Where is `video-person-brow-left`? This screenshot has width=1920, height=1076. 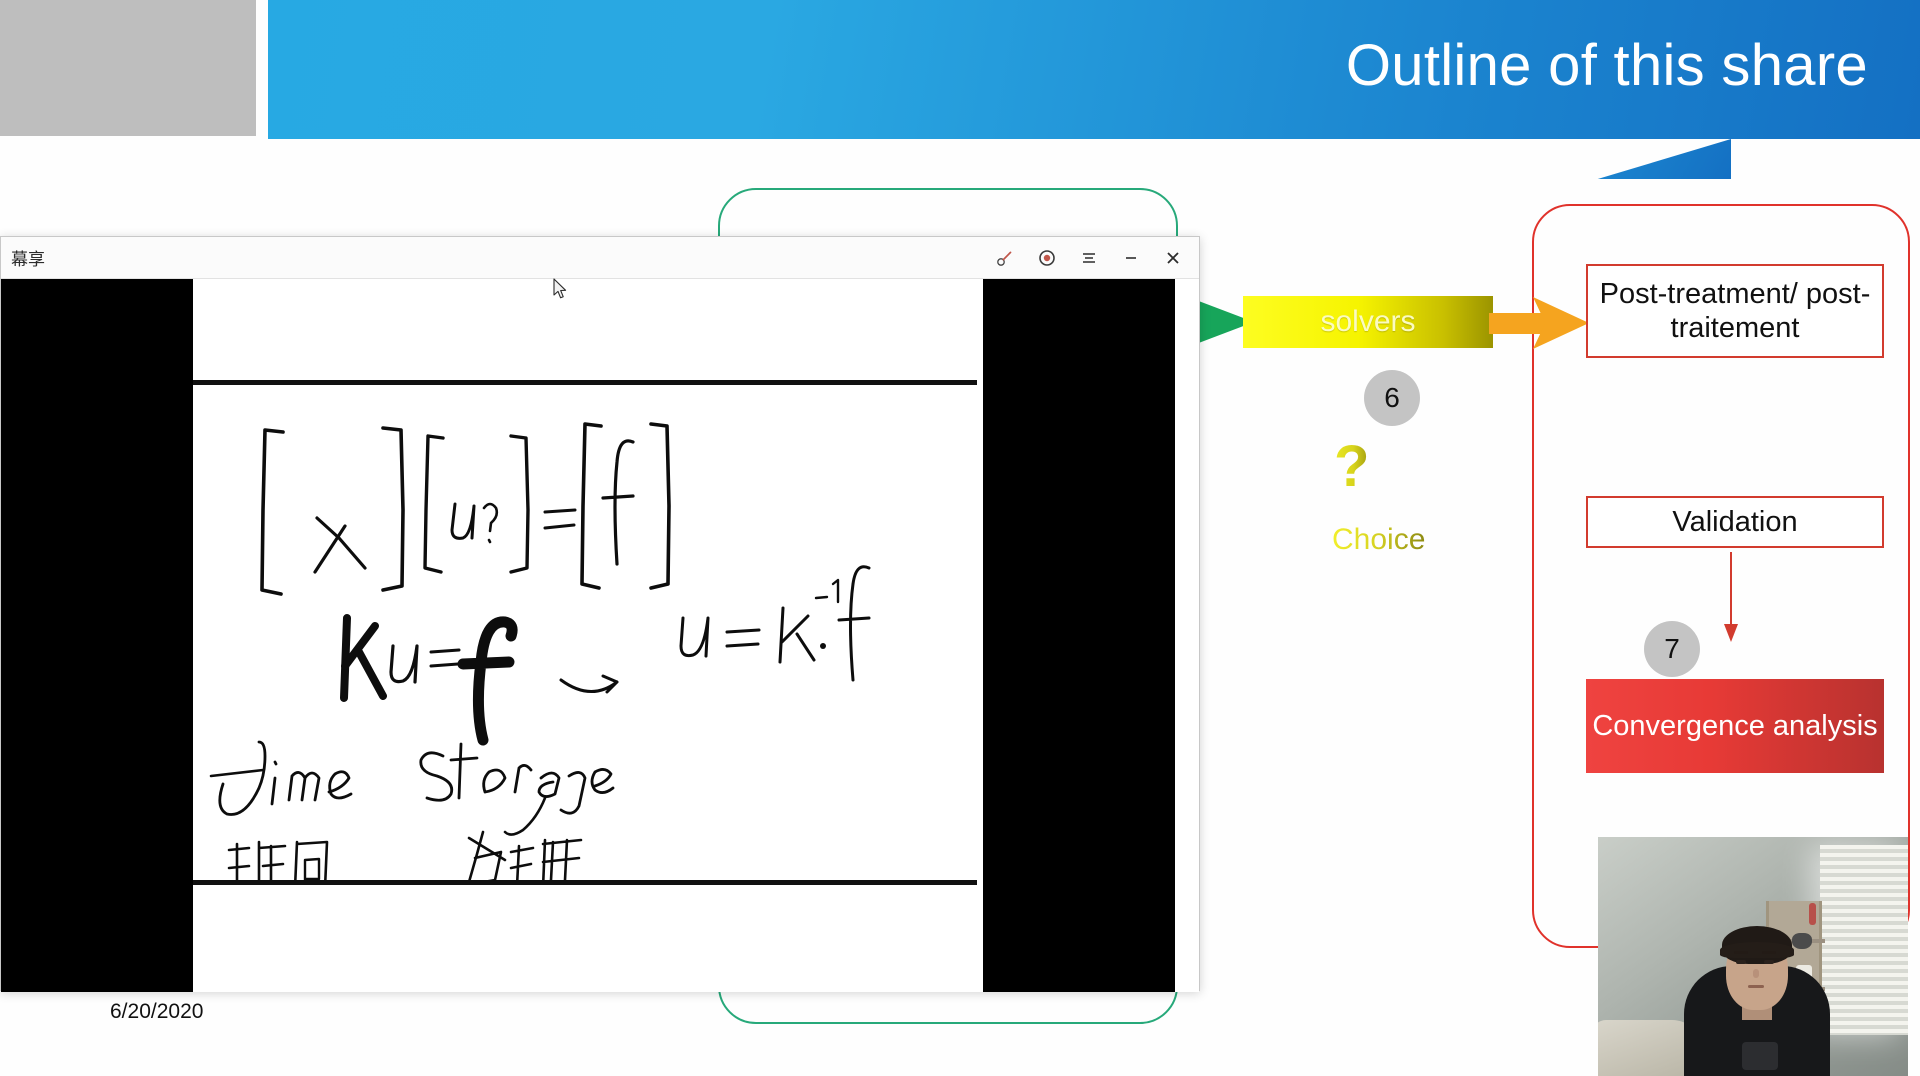
video-person-brow-left is located at coordinates (1741, 952).